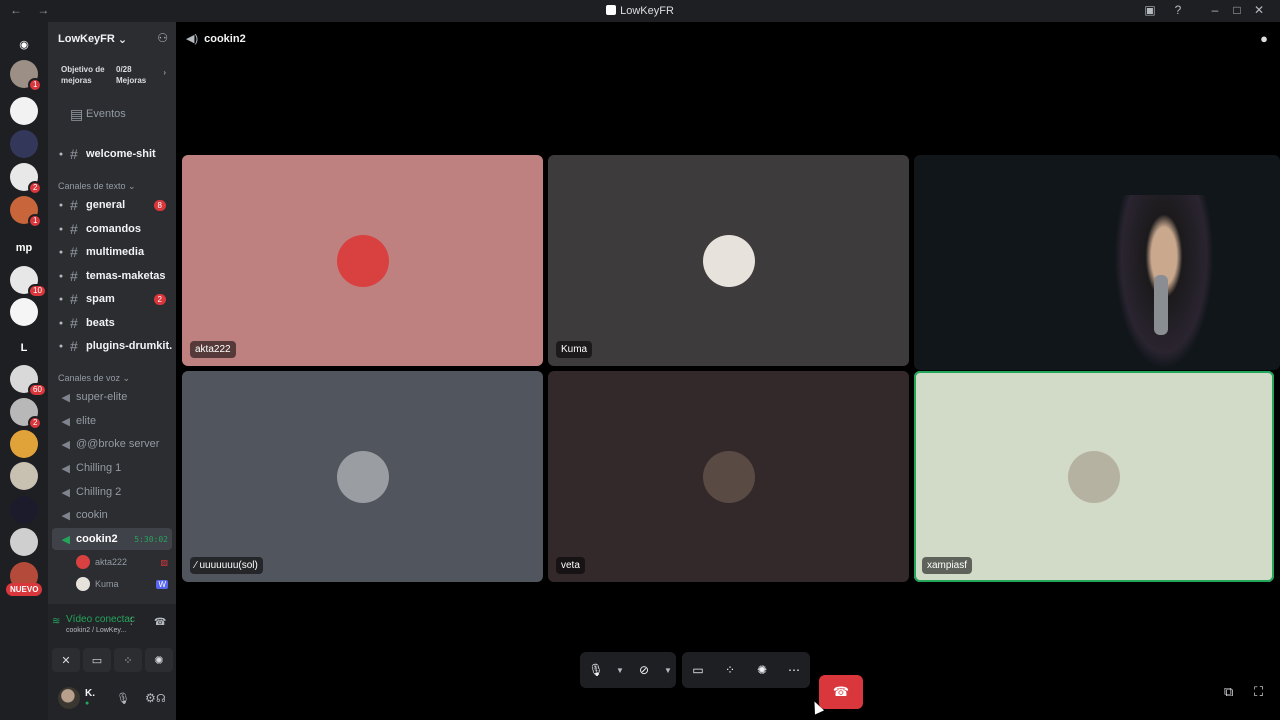  I want to click on noise-suppression-icon: ⫶, so click(131, 622).